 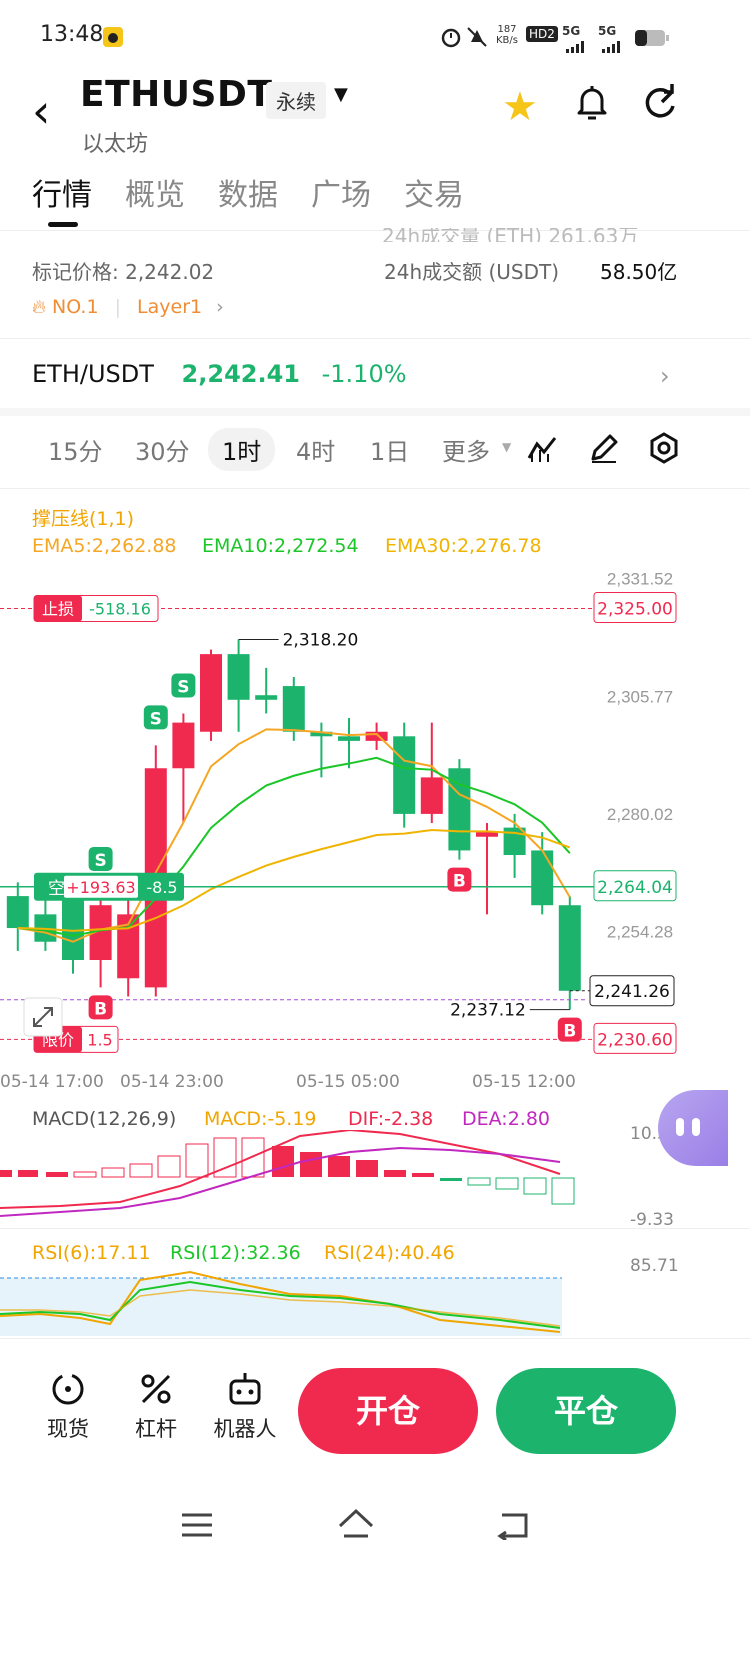 I want to click on menu-nav-icon, so click(x=197, y=1527).